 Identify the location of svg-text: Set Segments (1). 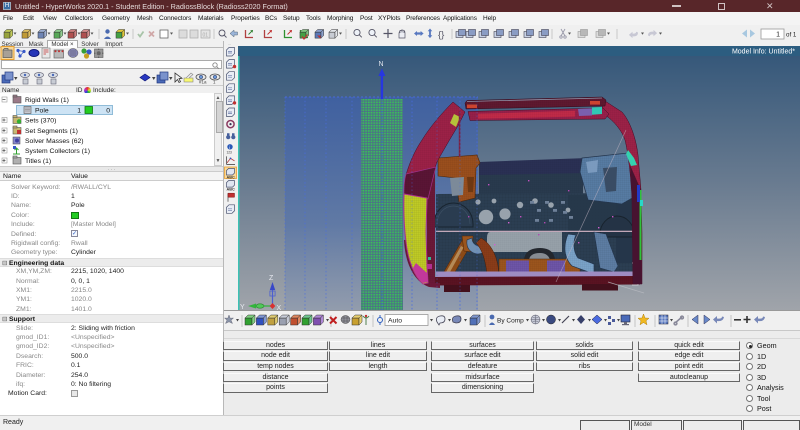
(51, 131).